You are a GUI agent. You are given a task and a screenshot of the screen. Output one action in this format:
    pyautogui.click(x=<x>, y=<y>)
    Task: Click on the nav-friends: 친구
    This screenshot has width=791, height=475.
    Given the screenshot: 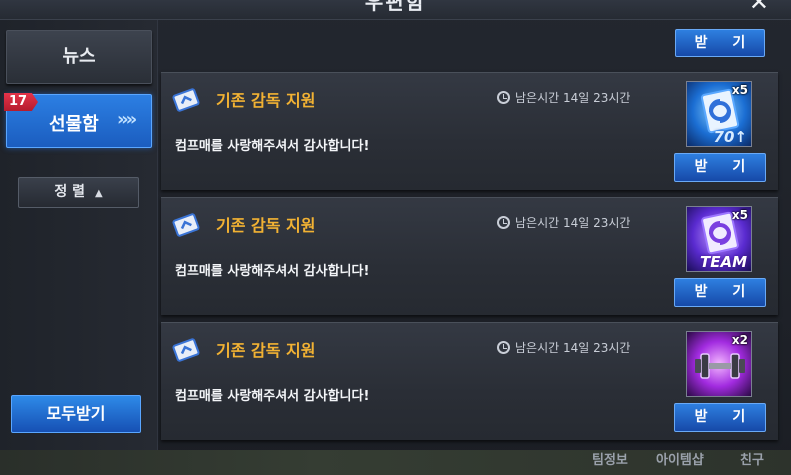 What is the action you would take?
    pyautogui.click(x=752, y=458)
    